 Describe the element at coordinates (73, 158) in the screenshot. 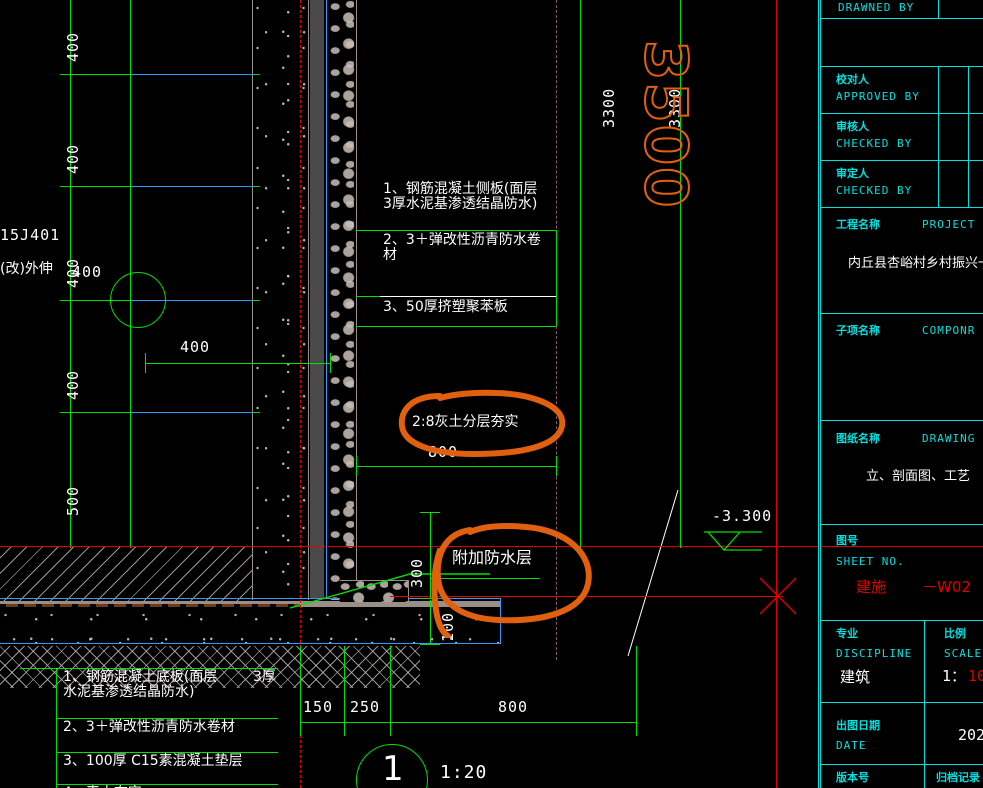

I see `dim-left-400-b: 400` at that location.